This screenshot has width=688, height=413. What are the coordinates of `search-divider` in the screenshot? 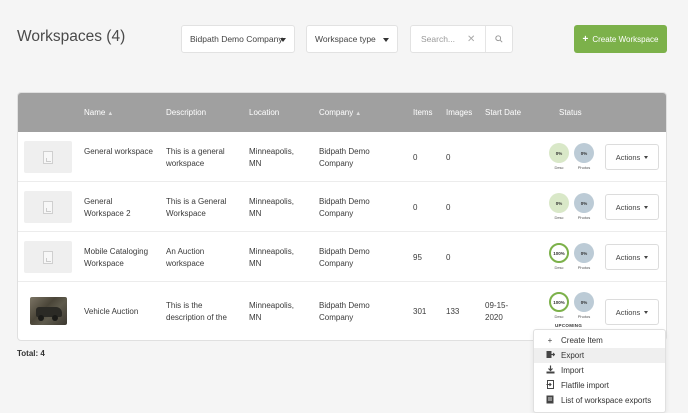 It's located at (485, 39).